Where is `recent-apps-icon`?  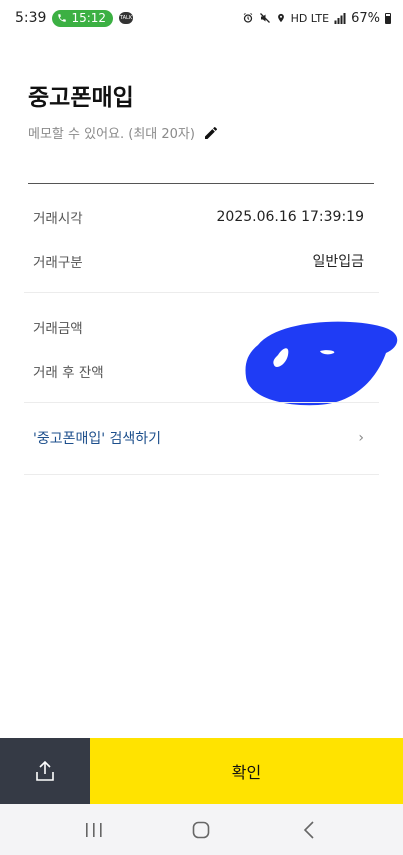
recent-apps-icon is located at coordinates (93, 829).